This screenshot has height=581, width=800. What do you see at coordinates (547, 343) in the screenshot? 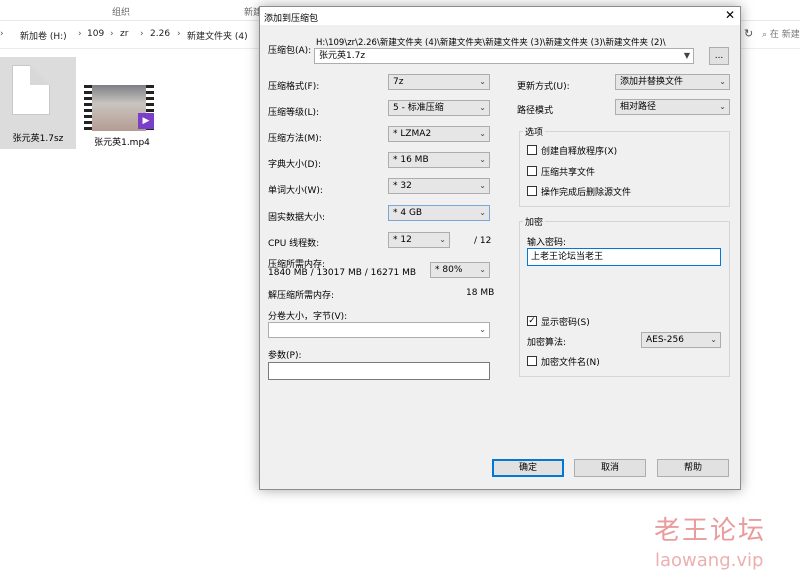
I see `enc-method-label: 加密算法:` at bounding box center [547, 343].